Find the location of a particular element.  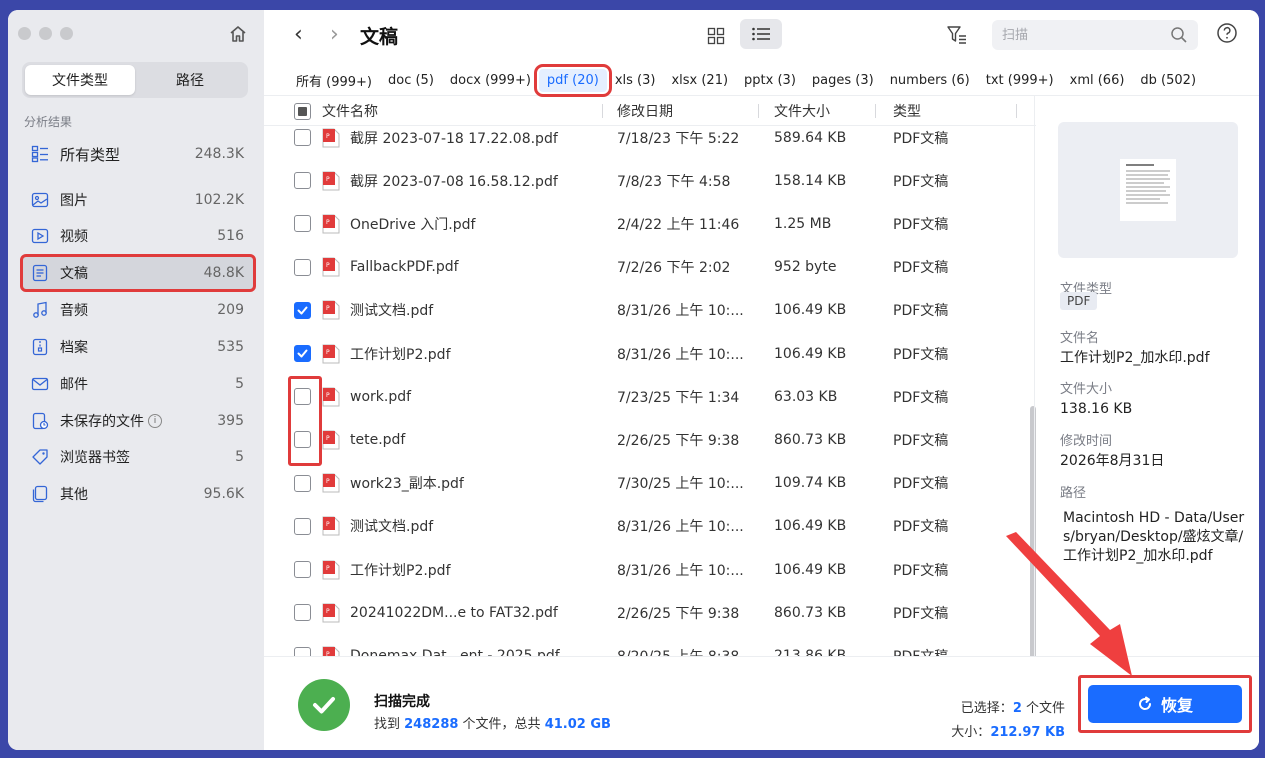

minimize-window-button is located at coordinates (45, 33).